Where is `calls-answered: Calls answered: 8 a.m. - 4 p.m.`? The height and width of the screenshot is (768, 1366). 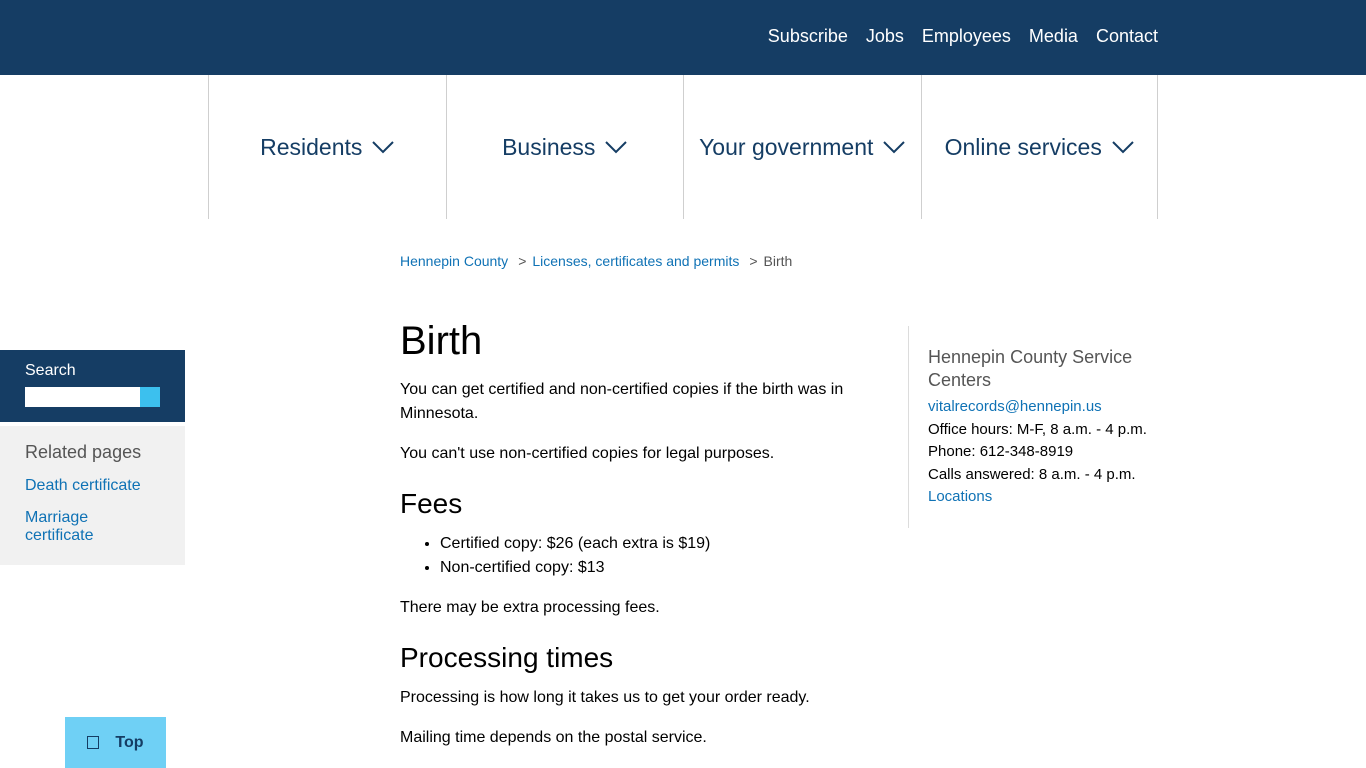 calls-answered: Calls answered: 8 a.m. - 4 p.m. is located at coordinates (1032, 474).